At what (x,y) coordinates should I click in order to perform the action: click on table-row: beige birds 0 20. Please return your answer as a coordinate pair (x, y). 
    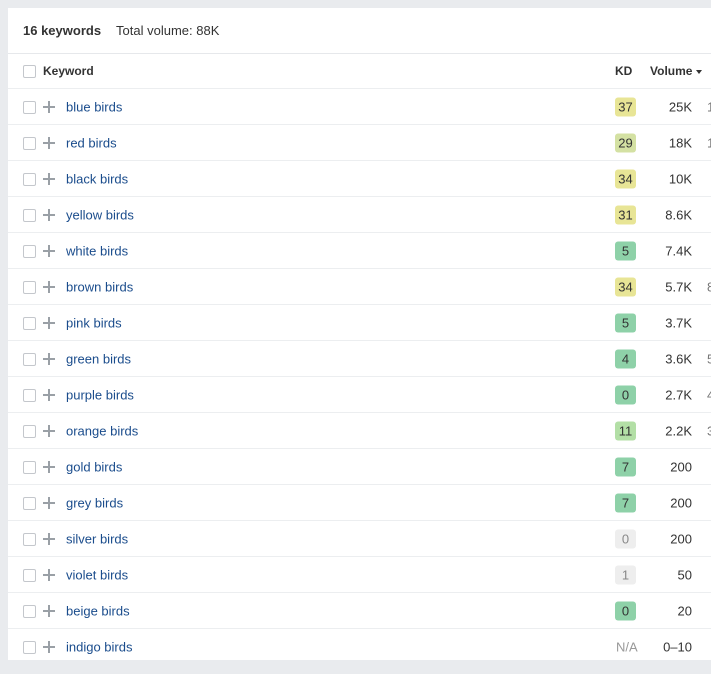
    Looking at the image, I should click on (359, 611).